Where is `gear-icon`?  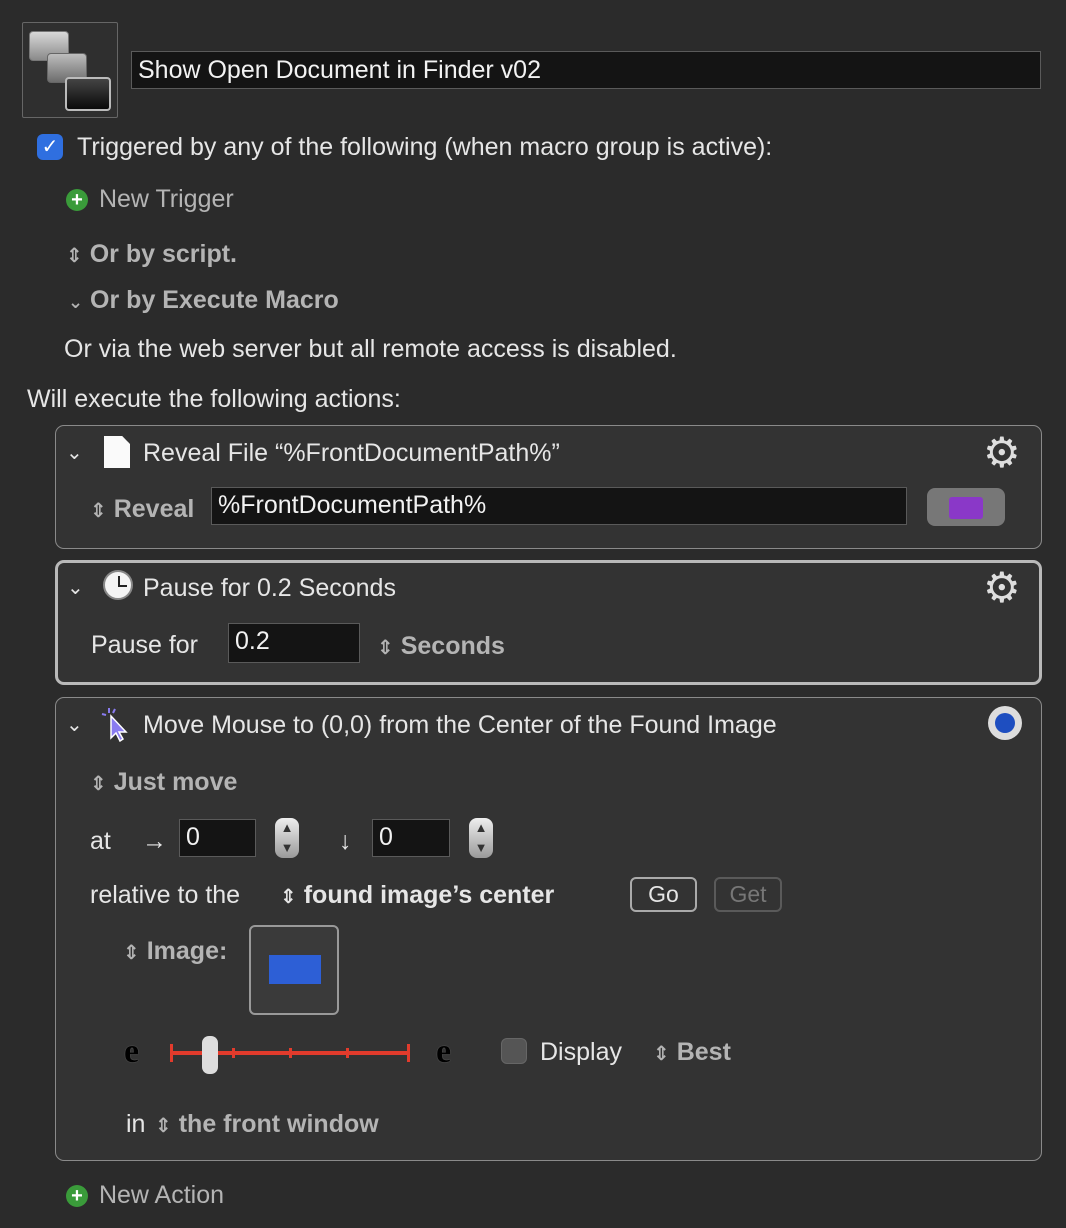
gear-icon is located at coordinates (1005, 723).